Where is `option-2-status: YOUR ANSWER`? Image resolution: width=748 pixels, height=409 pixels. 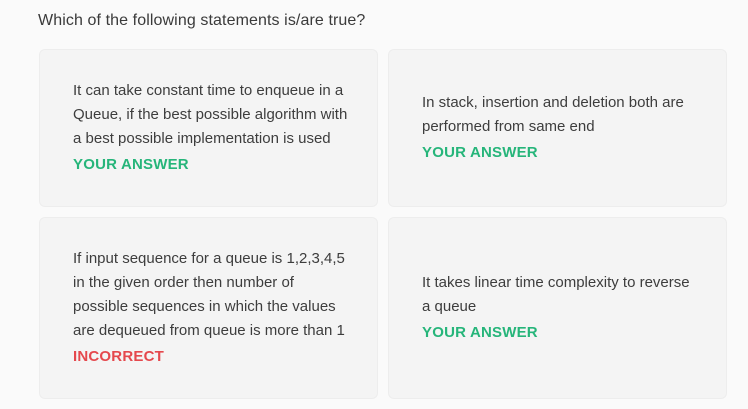 option-2-status: YOUR ANSWER is located at coordinates (480, 152).